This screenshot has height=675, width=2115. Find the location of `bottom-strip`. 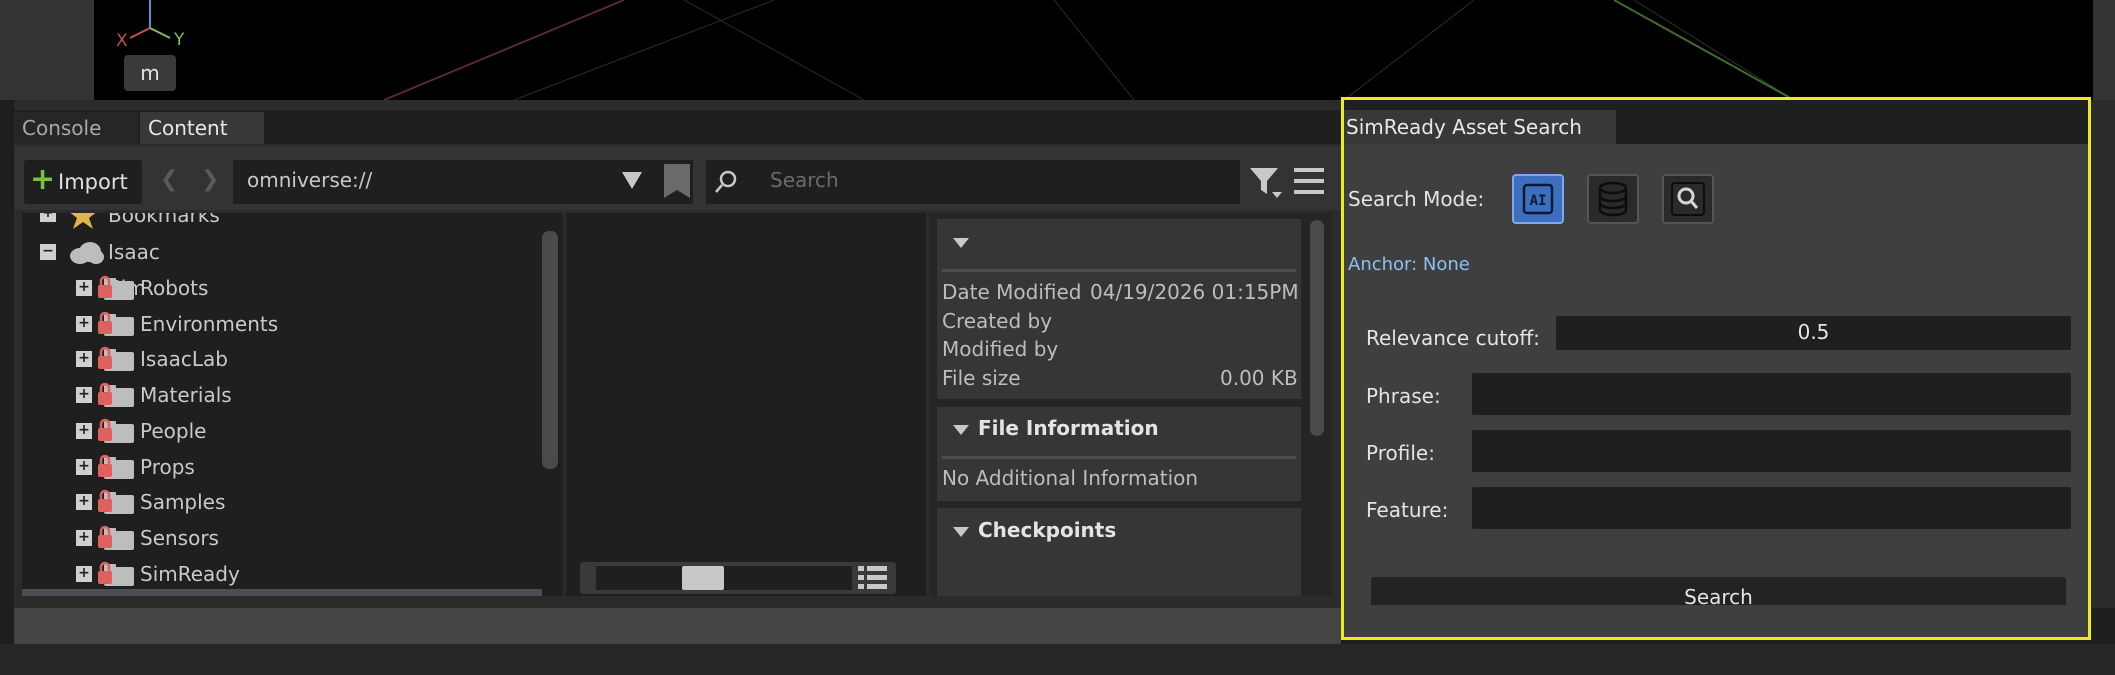

bottom-strip is located at coordinates (1057, 659).